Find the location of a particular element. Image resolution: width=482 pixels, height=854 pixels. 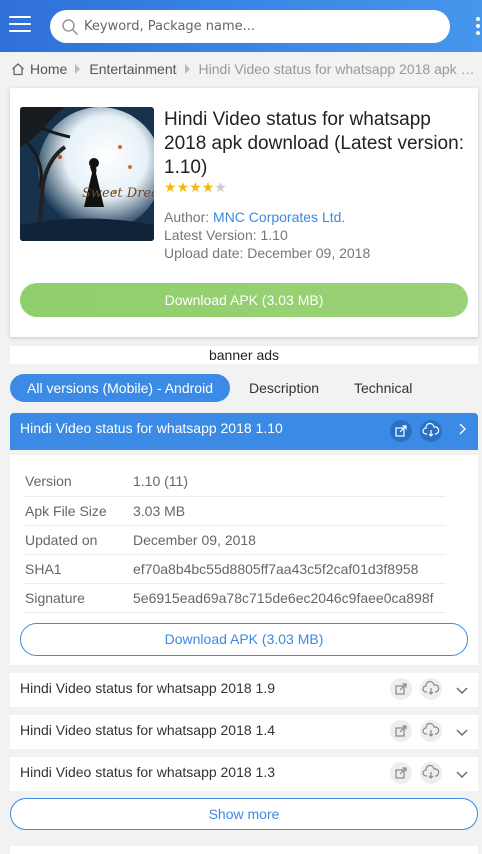

rating-stars: ★★★★★ is located at coordinates (195, 187).